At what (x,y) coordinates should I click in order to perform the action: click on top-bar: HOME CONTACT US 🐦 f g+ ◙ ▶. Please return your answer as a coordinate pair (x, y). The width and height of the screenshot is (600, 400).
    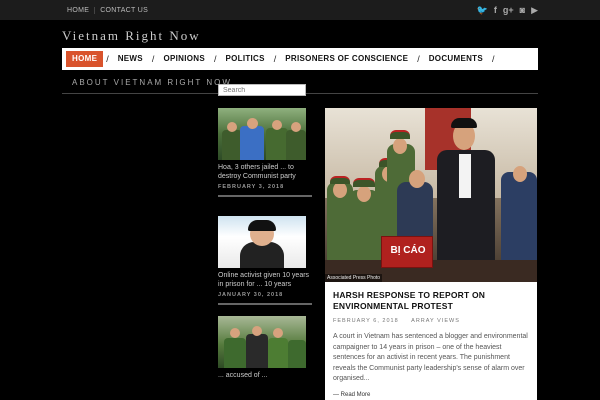
    Looking at the image, I should click on (300, 10).